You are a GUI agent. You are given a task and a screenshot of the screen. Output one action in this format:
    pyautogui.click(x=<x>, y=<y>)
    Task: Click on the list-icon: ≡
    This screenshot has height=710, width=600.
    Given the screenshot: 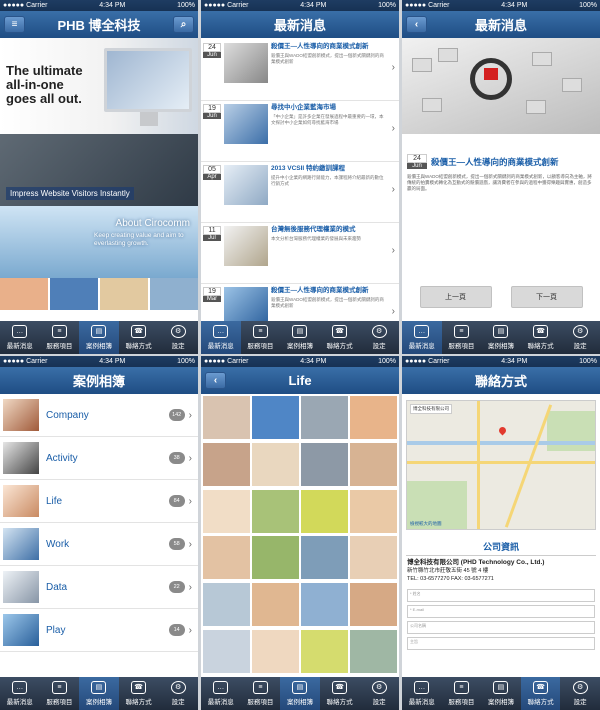 What is the action you would take?
    pyautogui.click(x=260, y=687)
    